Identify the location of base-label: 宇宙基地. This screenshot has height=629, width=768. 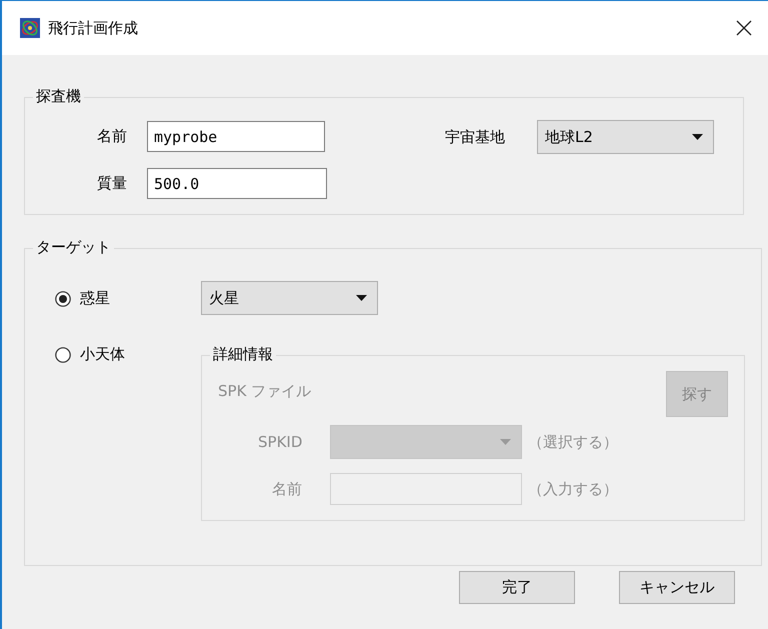
(475, 137).